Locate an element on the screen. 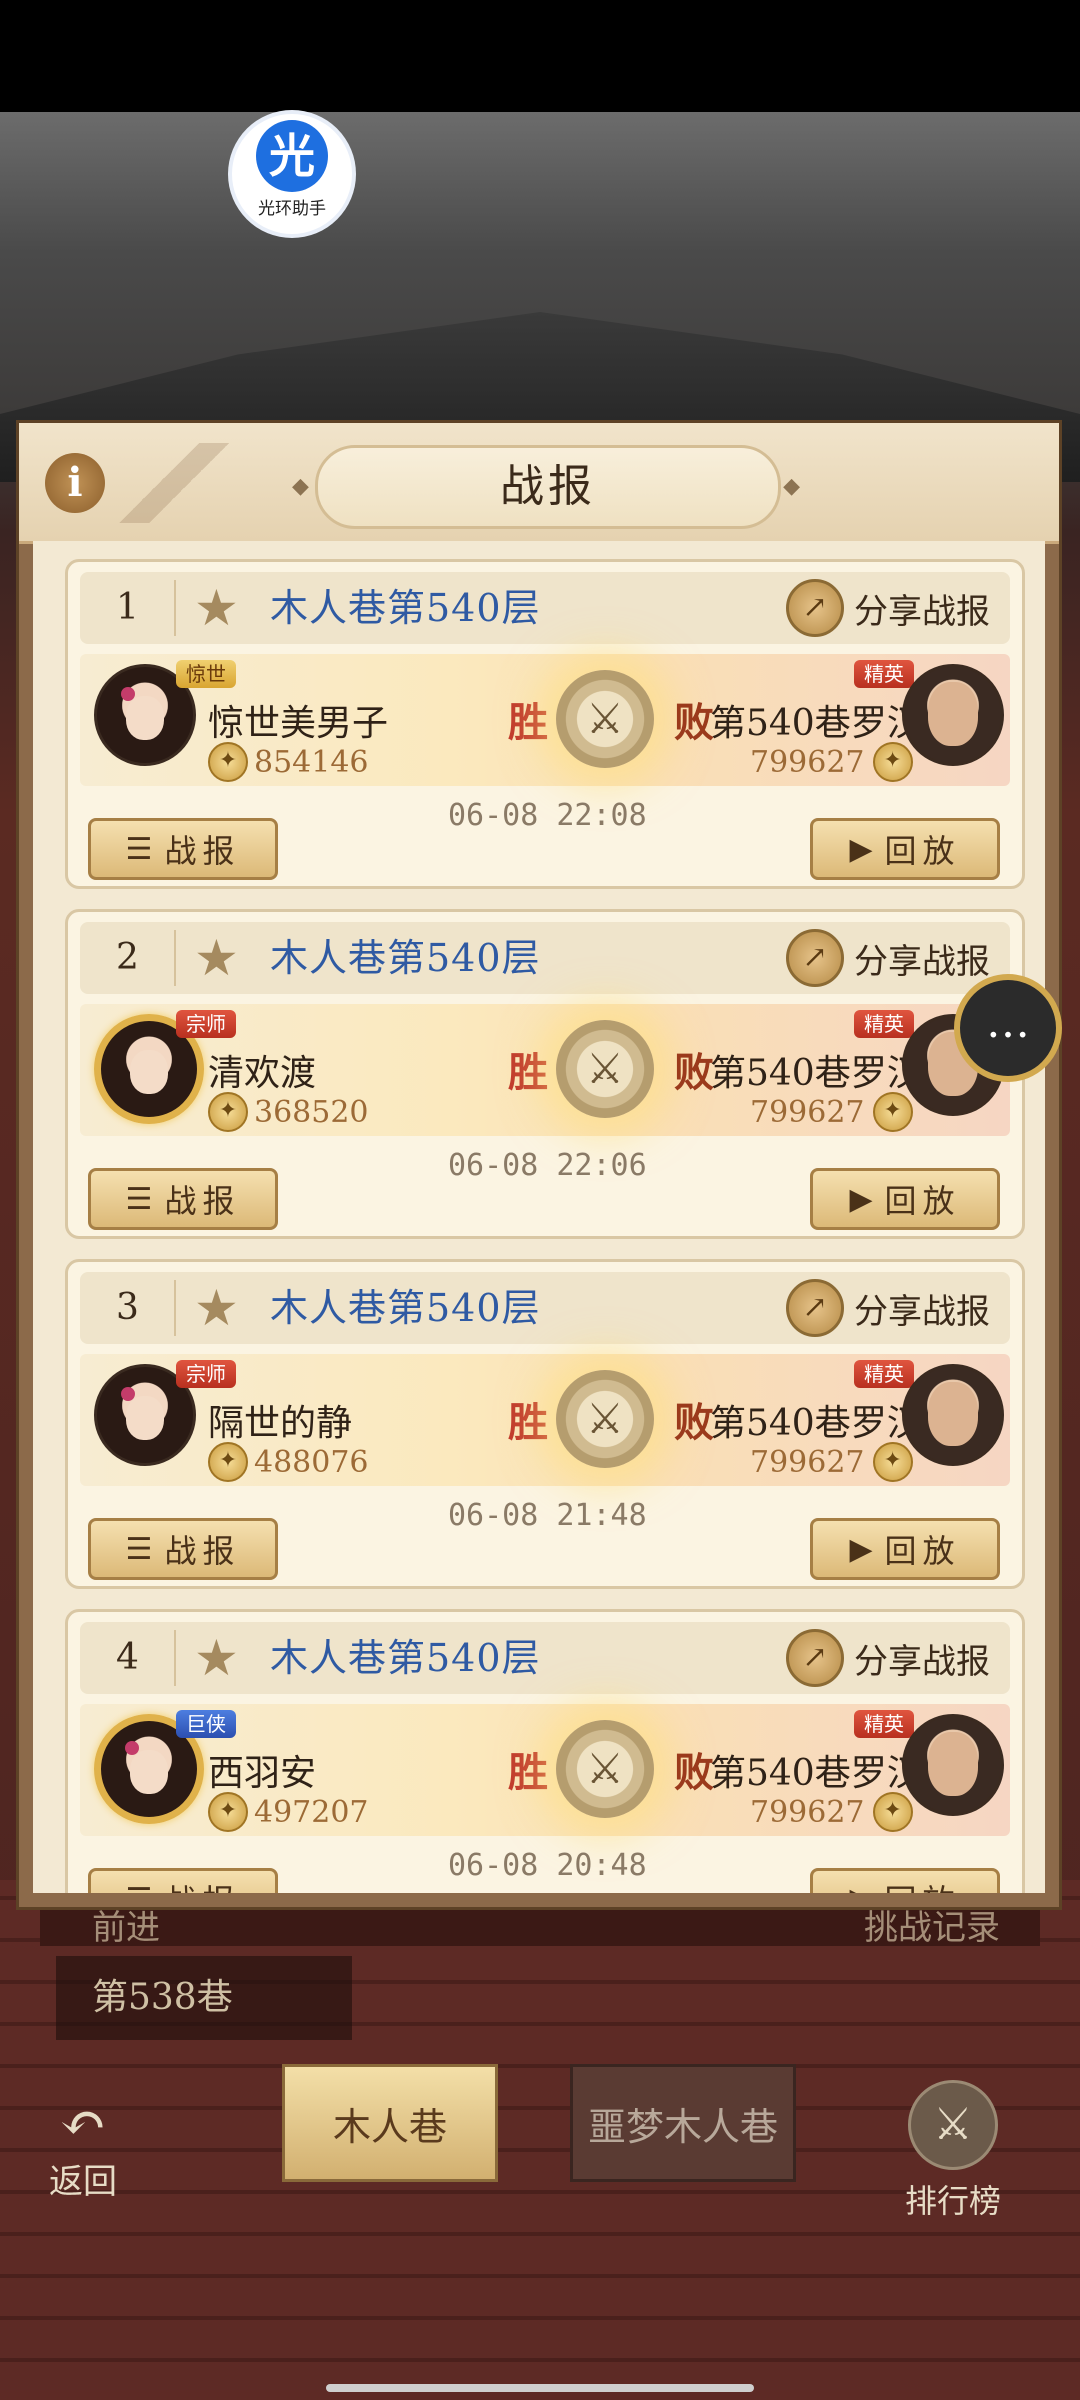 This screenshot has width=1080, height=2400. helper-logo-icon: 光 is located at coordinates (292, 156).